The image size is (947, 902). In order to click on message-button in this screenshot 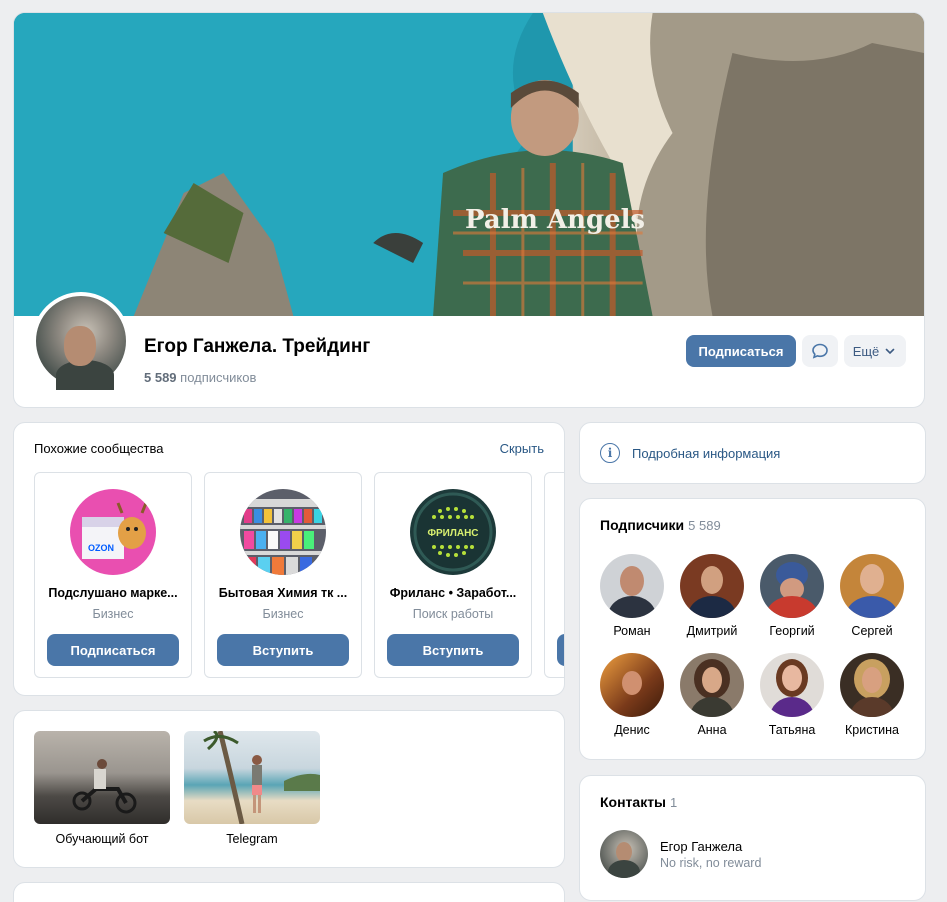, I will do `click(820, 351)`.